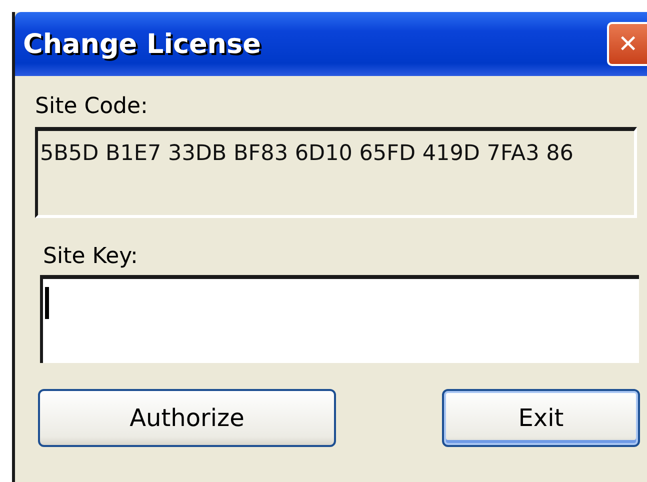  I want to click on dialog-button: Exit, so click(541, 418).